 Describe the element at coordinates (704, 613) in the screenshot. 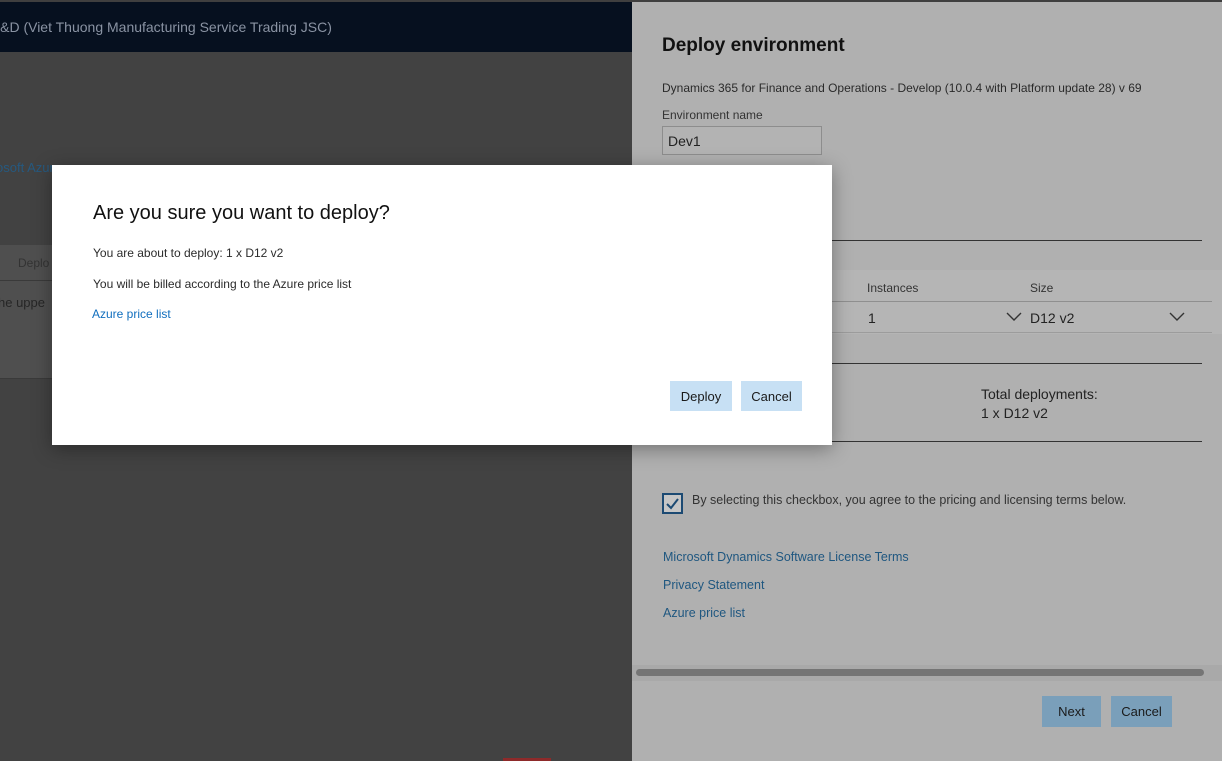

I see `azure-price-list-link: Azure price list` at that location.